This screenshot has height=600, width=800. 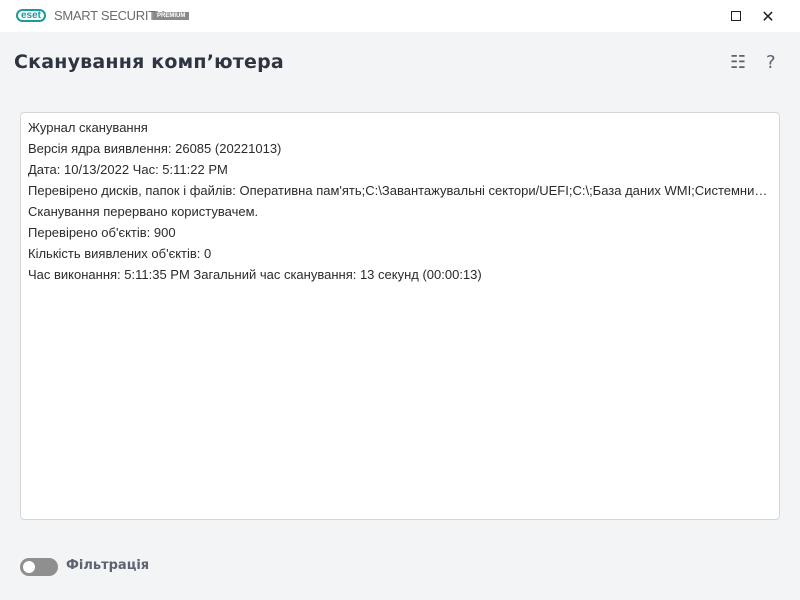 I want to click on list-view-icon: ☷, so click(x=738, y=62).